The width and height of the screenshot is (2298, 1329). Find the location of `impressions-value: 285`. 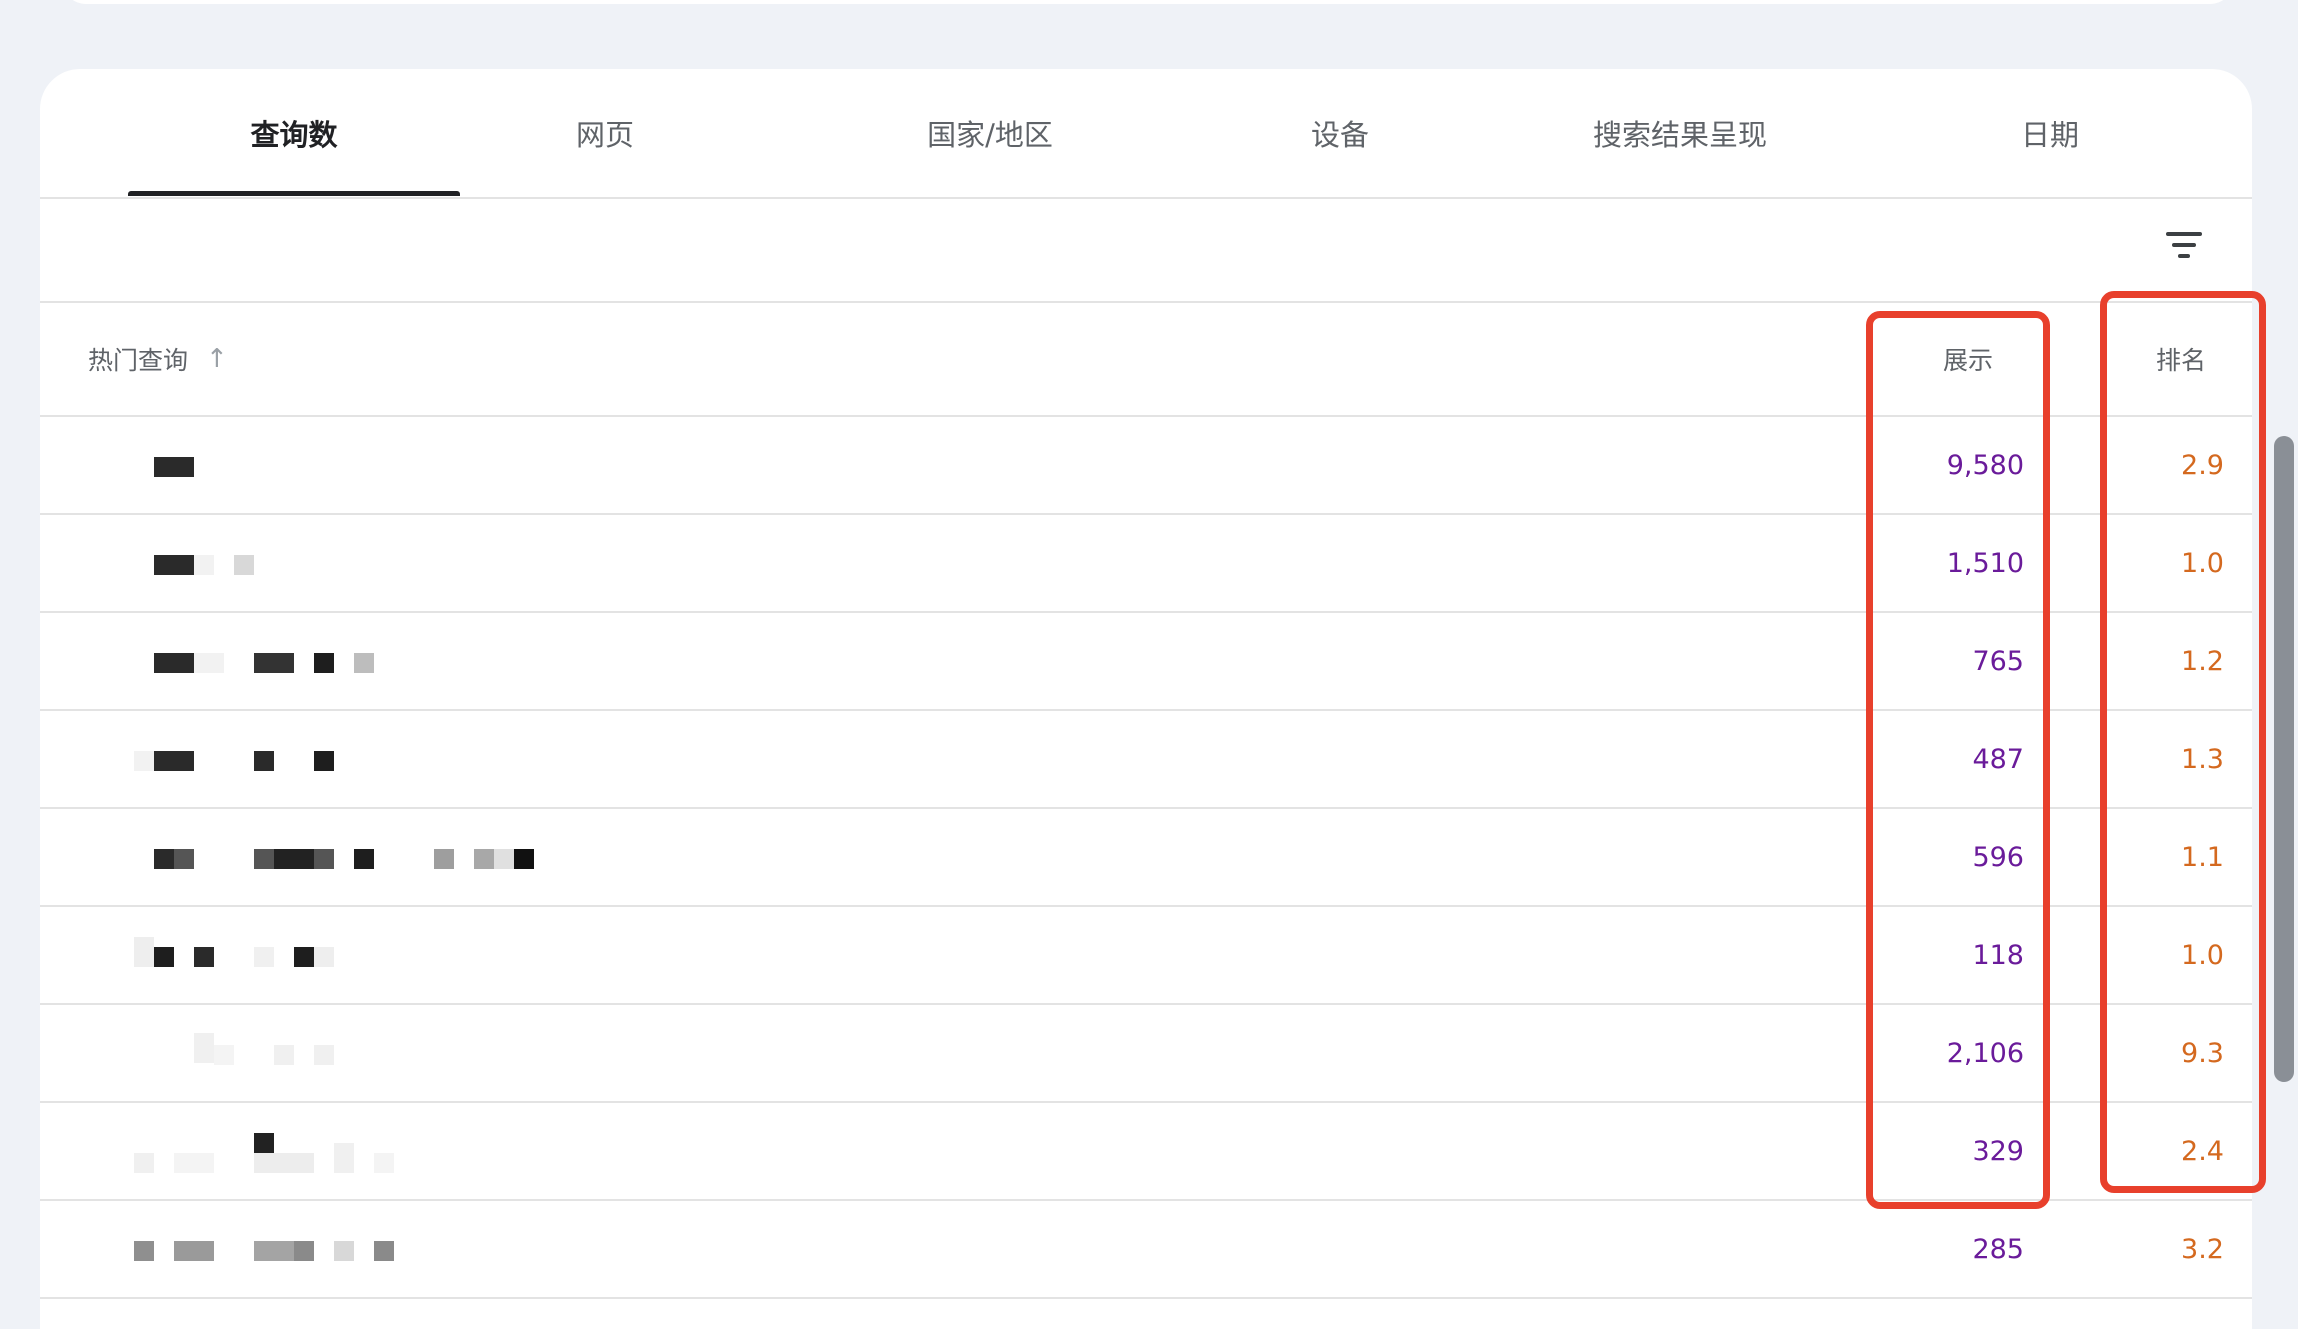

impressions-value: 285 is located at coordinates (1998, 1249).